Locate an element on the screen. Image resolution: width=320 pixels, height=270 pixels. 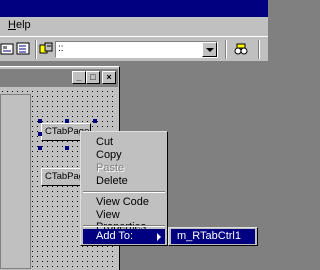
submenu-arrow-icon is located at coordinates (159, 237).